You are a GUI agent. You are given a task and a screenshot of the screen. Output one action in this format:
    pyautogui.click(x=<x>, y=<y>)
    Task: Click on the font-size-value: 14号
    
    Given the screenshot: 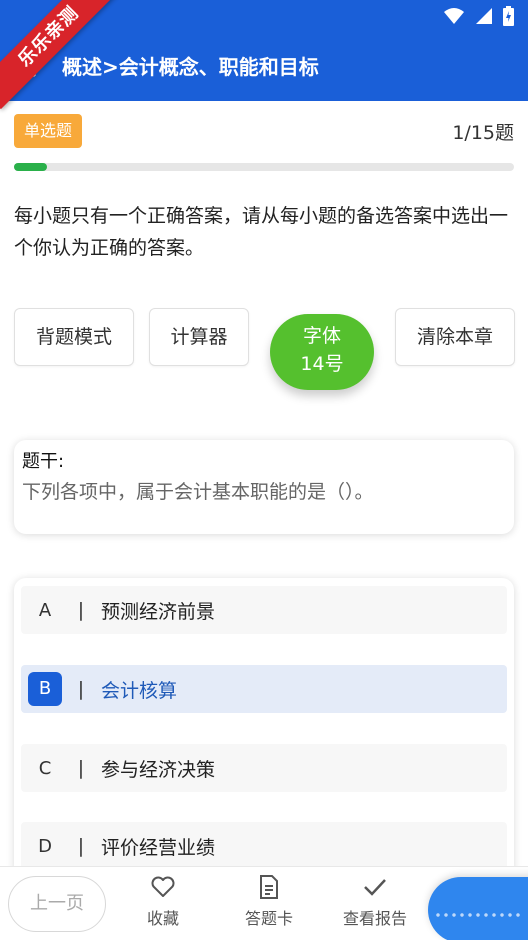 What is the action you would take?
    pyautogui.click(x=322, y=364)
    